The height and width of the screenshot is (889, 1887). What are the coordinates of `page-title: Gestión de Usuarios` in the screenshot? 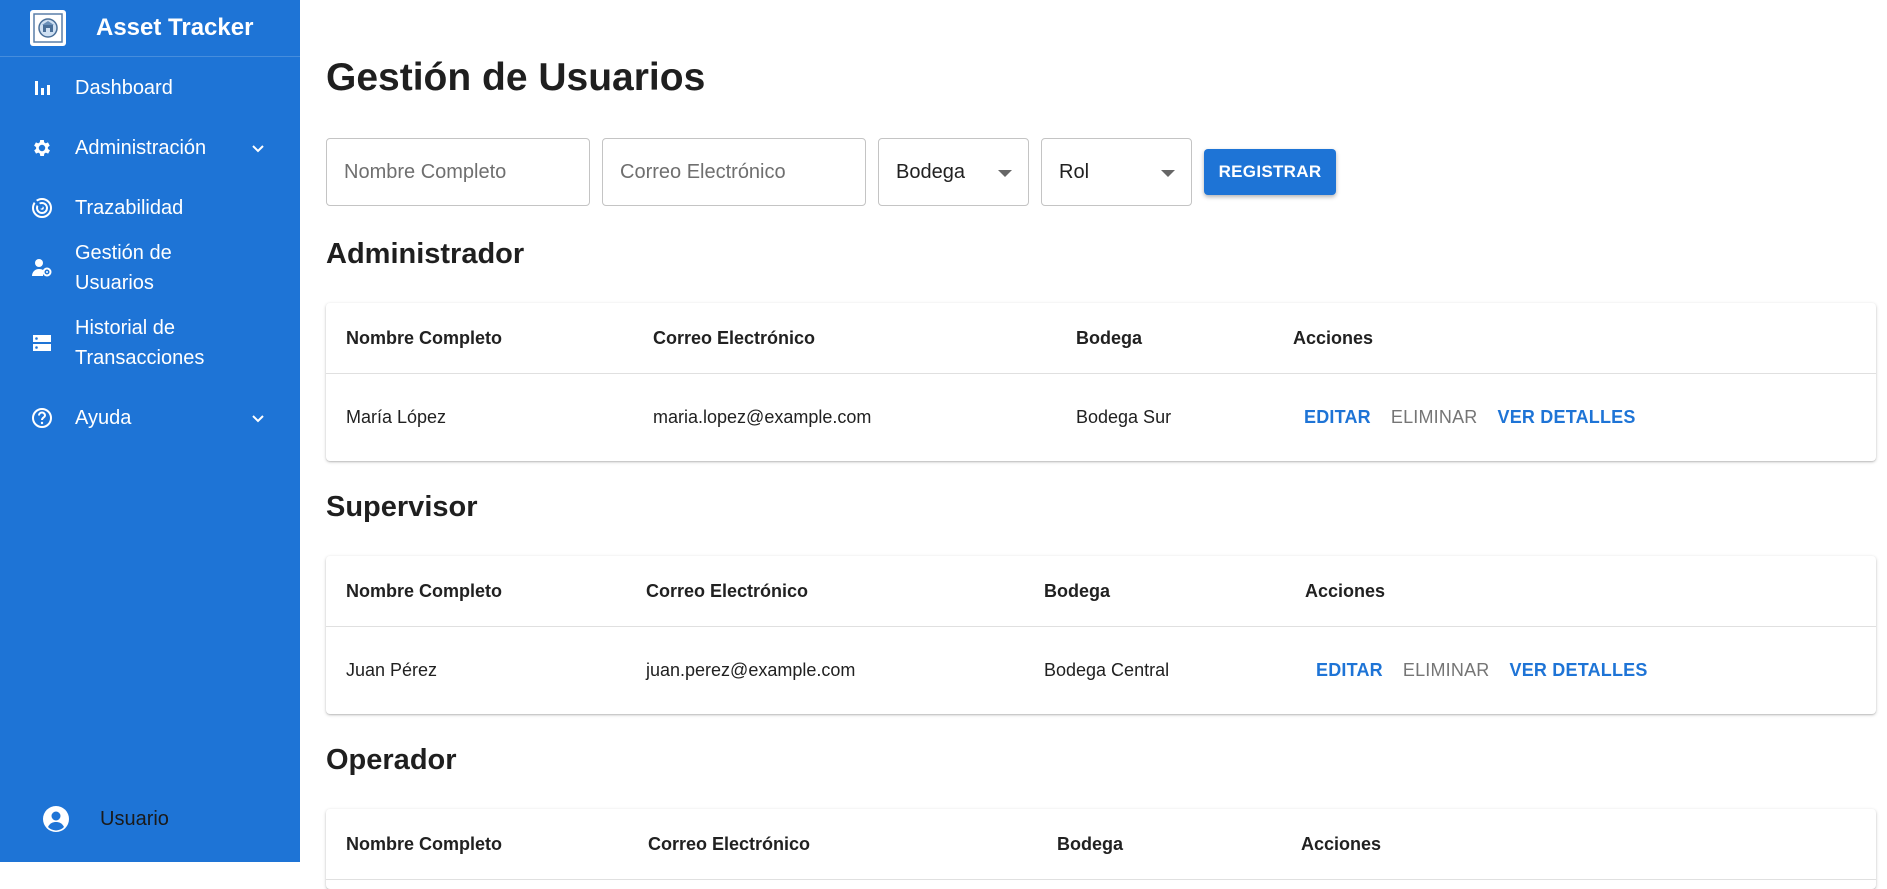 It's located at (516, 77).